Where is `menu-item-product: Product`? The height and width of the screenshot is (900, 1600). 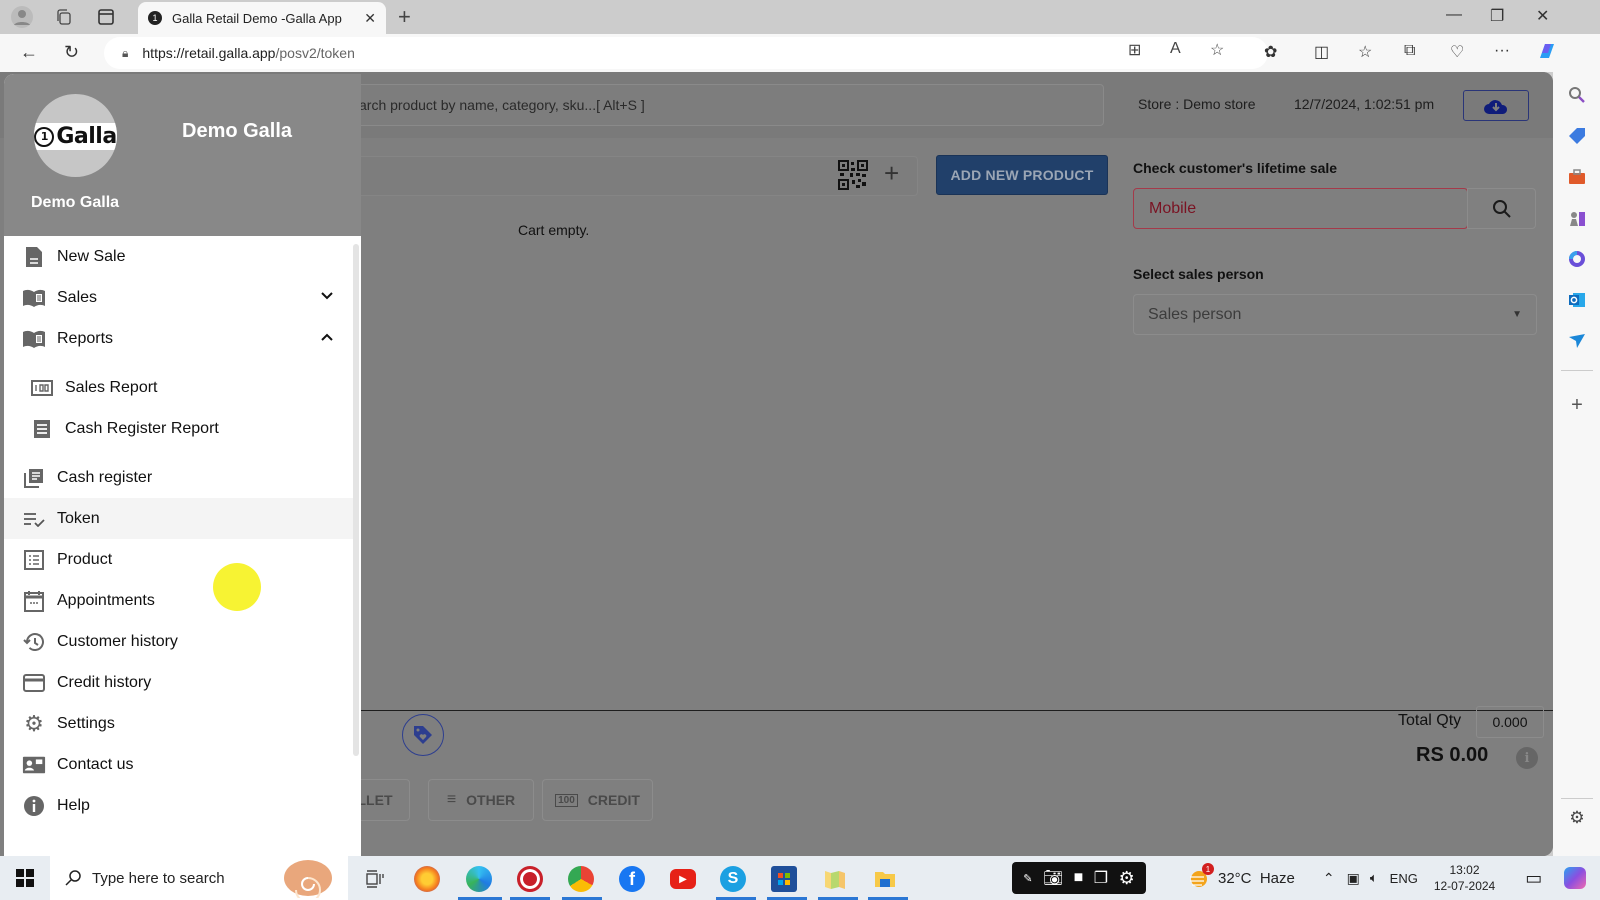
menu-item-product: Product is located at coordinates (179, 559).